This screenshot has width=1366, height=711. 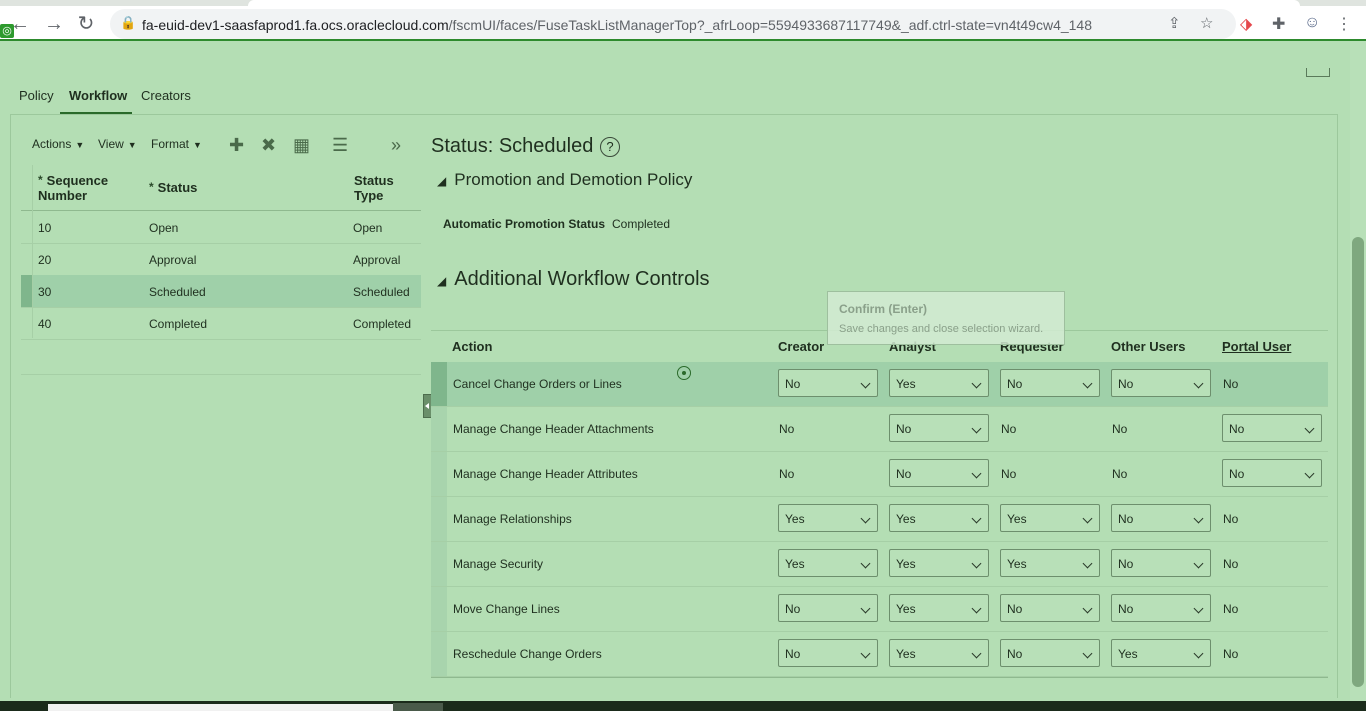 I want to click on freeze-icon: ▦, so click(x=301, y=145).